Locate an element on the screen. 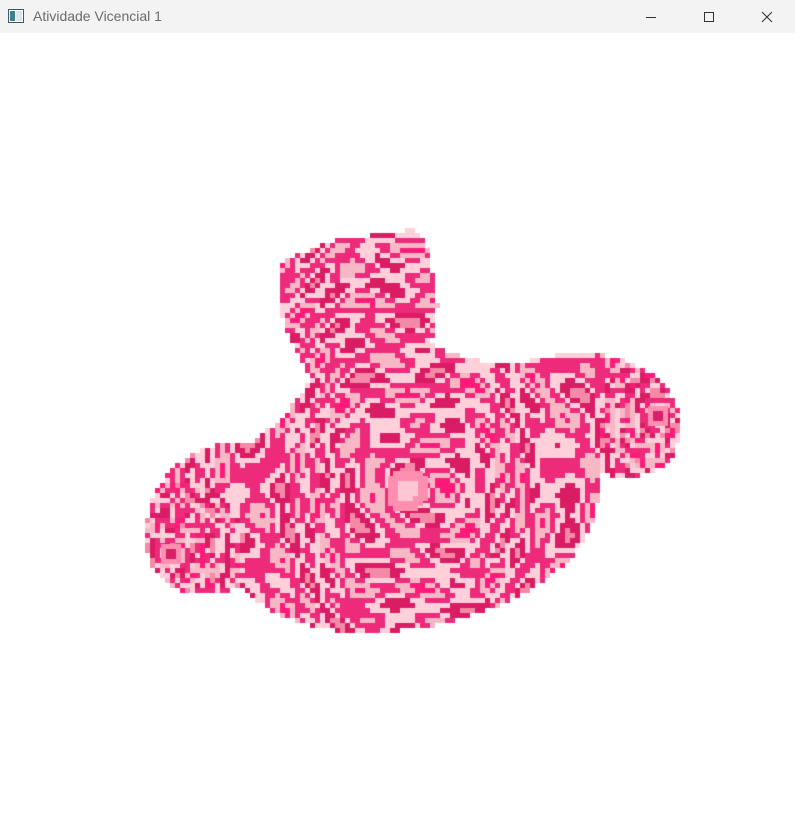  minimize-button is located at coordinates (651, 16).